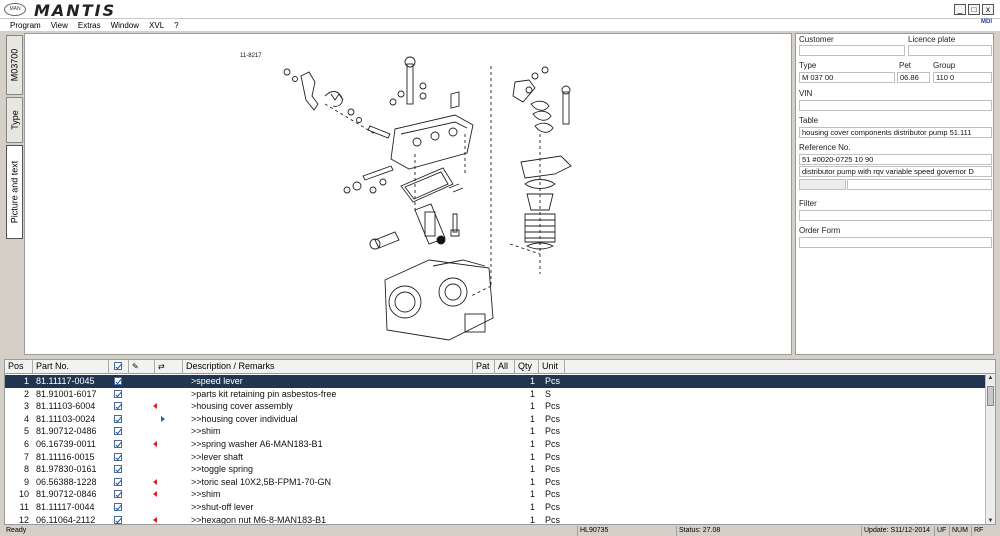  Describe the element at coordinates (217, 381) in the screenshot. I see `description-cell: >speed lever` at that location.